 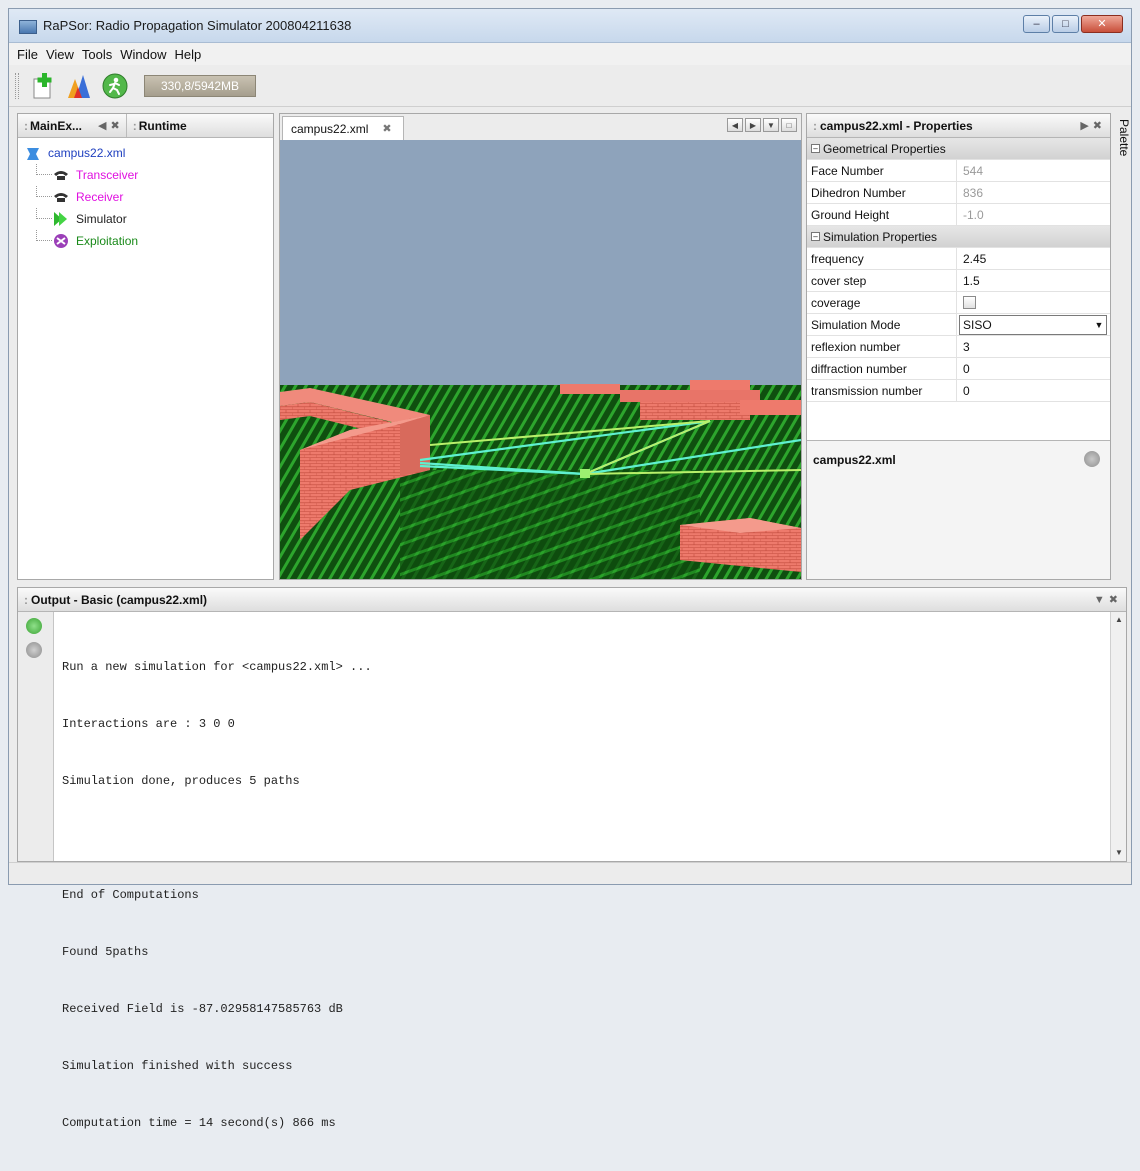 What do you see at coordinates (181, 781) in the screenshot?
I see `output-line: Simulation done, produces 5 paths` at bounding box center [181, 781].